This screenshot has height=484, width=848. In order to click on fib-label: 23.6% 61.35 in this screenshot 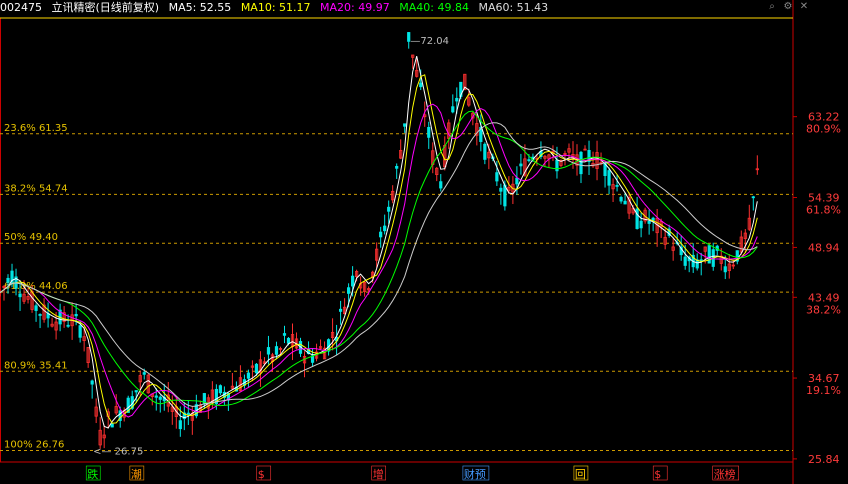, I will do `click(36, 128)`.